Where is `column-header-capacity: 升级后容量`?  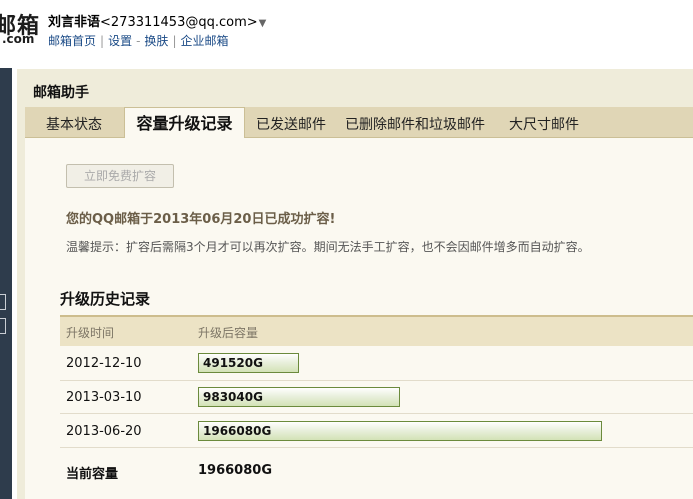
column-header-capacity: 升级后容量 is located at coordinates (228, 333).